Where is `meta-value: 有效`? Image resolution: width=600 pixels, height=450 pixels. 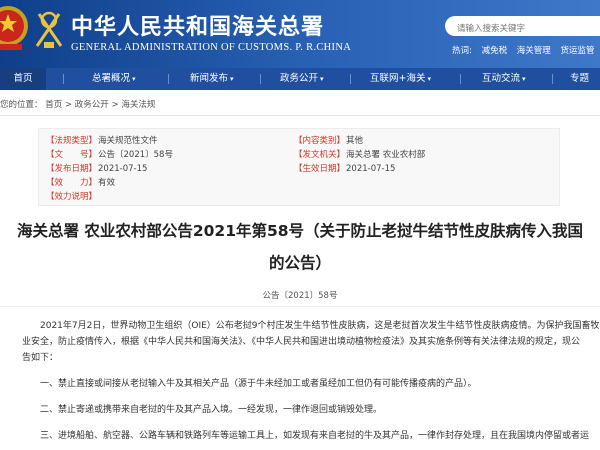 meta-value: 有效 is located at coordinates (107, 183).